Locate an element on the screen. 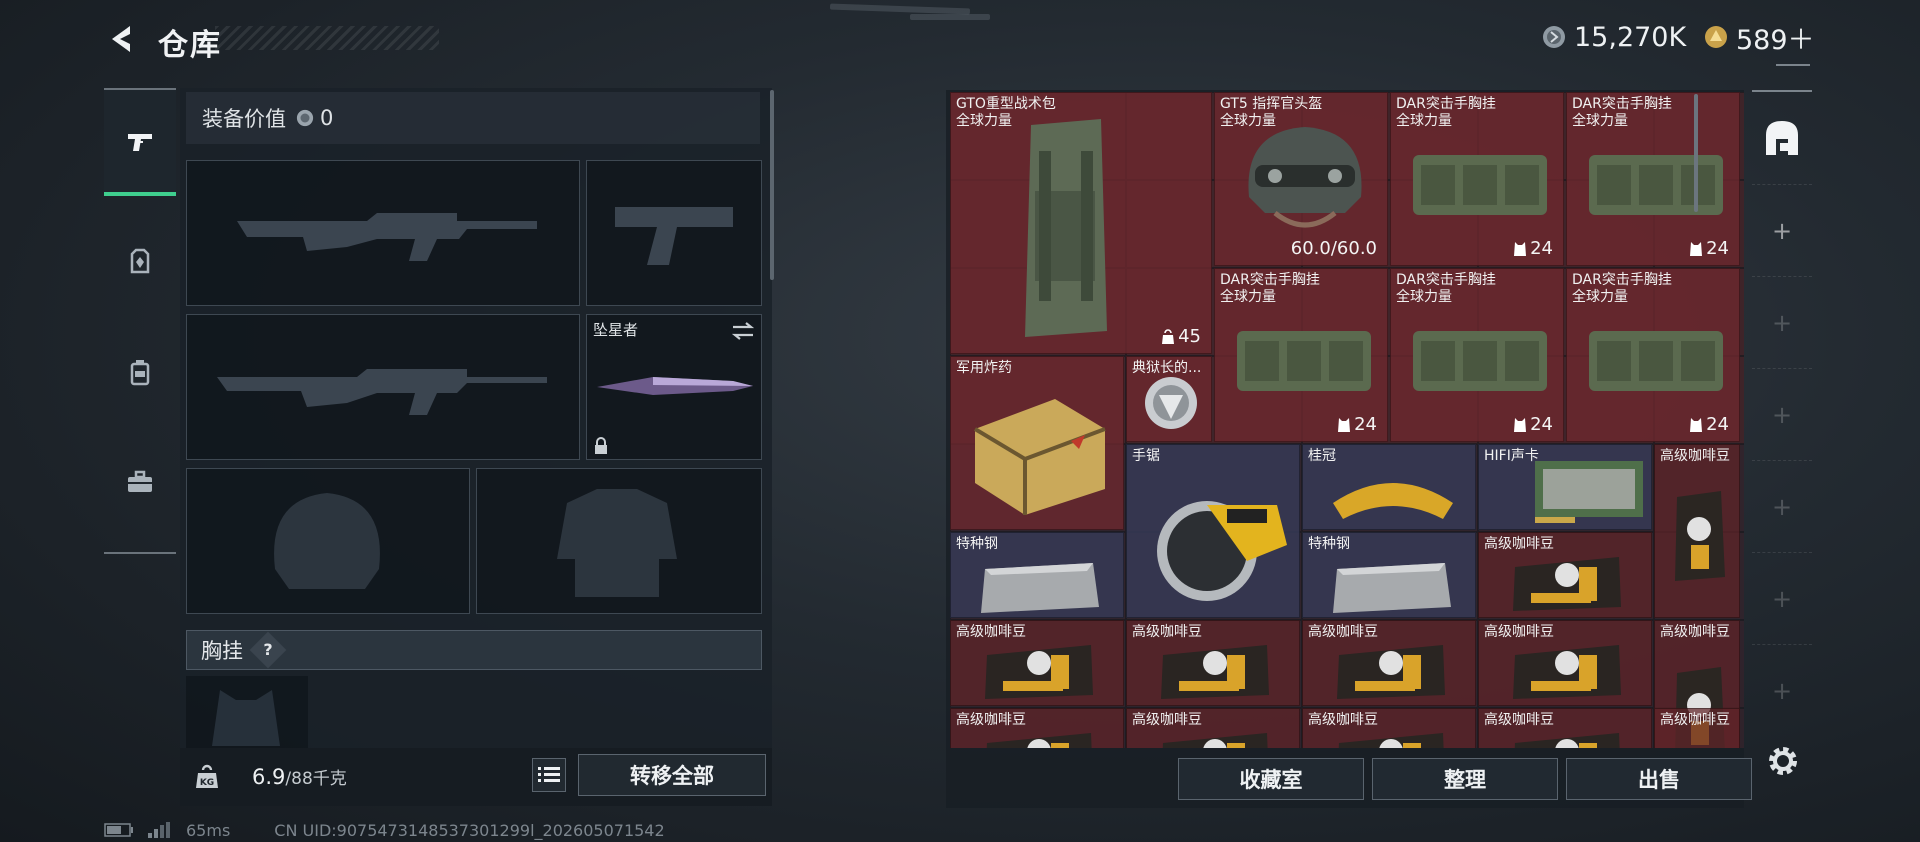 This screenshot has width=1920, height=842. inventory-scrollbar is located at coordinates (1696, 153).